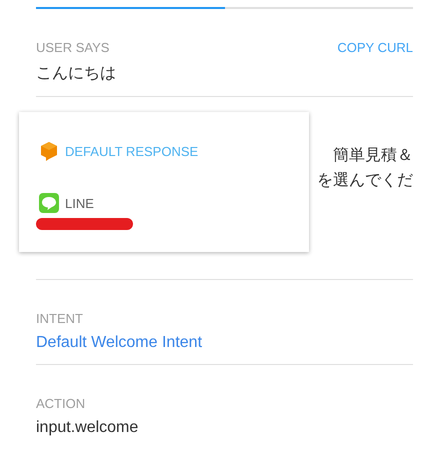 Image resolution: width=437 pixels, height=450 pixels. What do you see at coordinates (60, 318) in the screenshot?
I see `section-label: INTENT` at bounding box center [60, 318].